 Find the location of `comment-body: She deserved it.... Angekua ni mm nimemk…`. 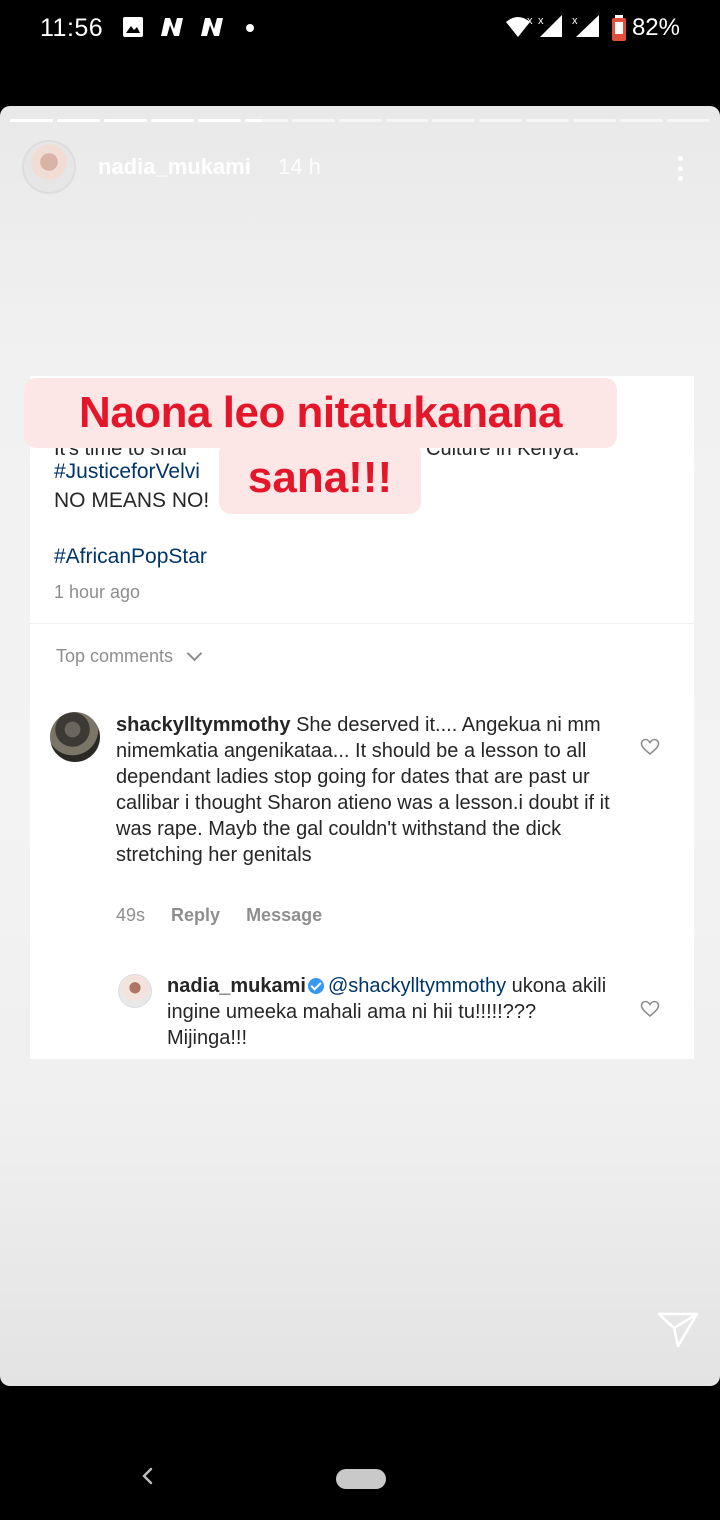

comment-body: She deserved it.... Angekua ni mm nimemk… is located at coordinates (363, 790).